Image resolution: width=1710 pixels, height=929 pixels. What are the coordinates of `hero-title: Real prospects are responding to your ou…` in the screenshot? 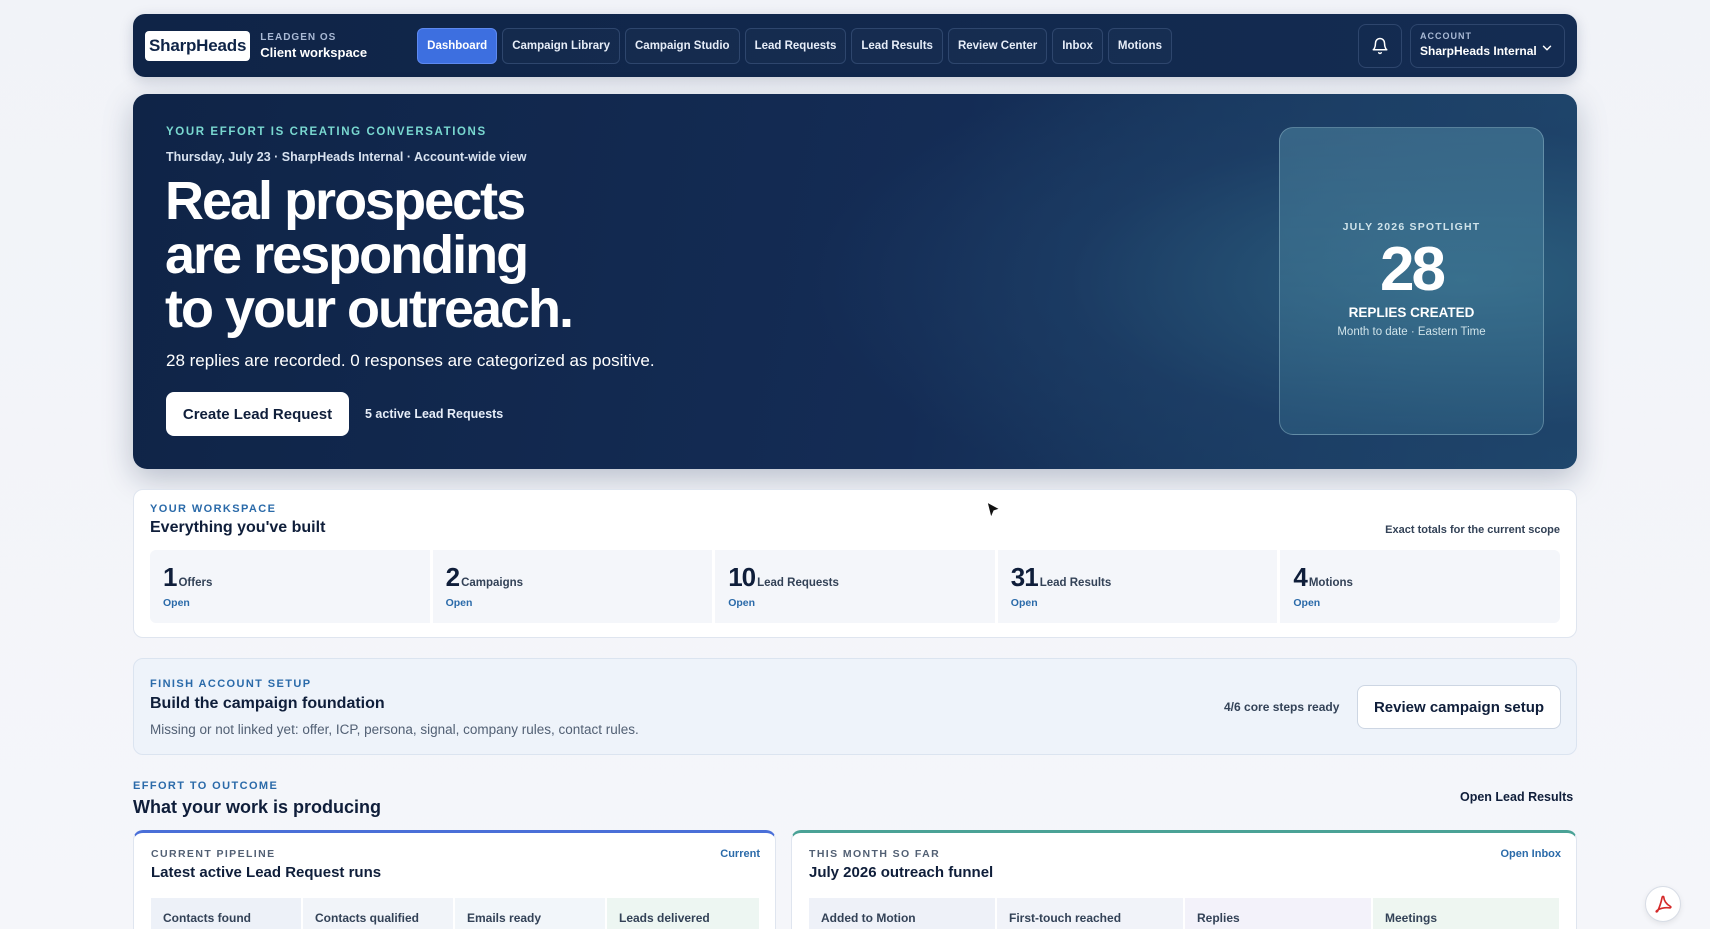 It's located at (445, 255).